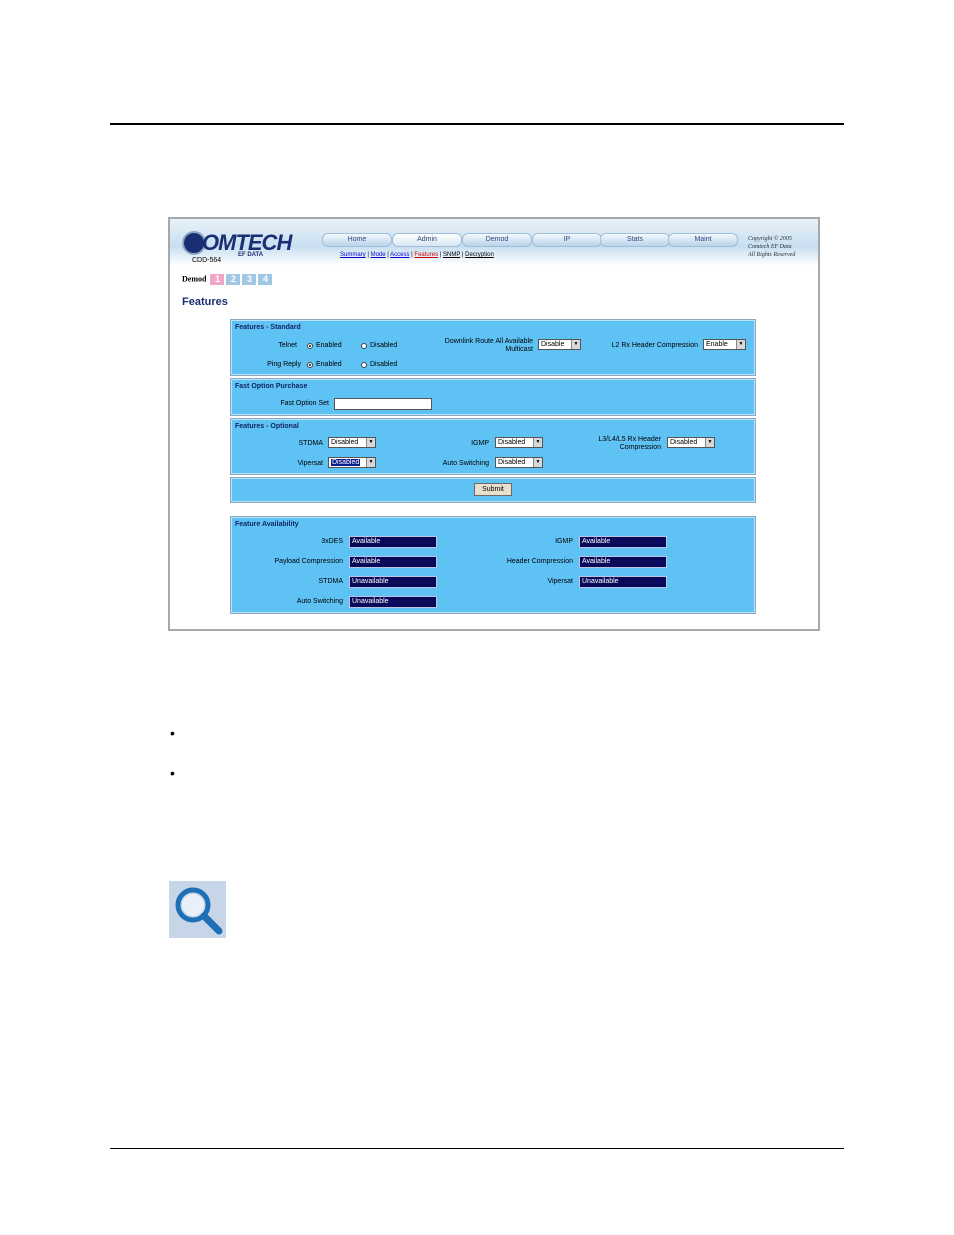  I want to click on demod-2-button: 2, so click(233, 279).